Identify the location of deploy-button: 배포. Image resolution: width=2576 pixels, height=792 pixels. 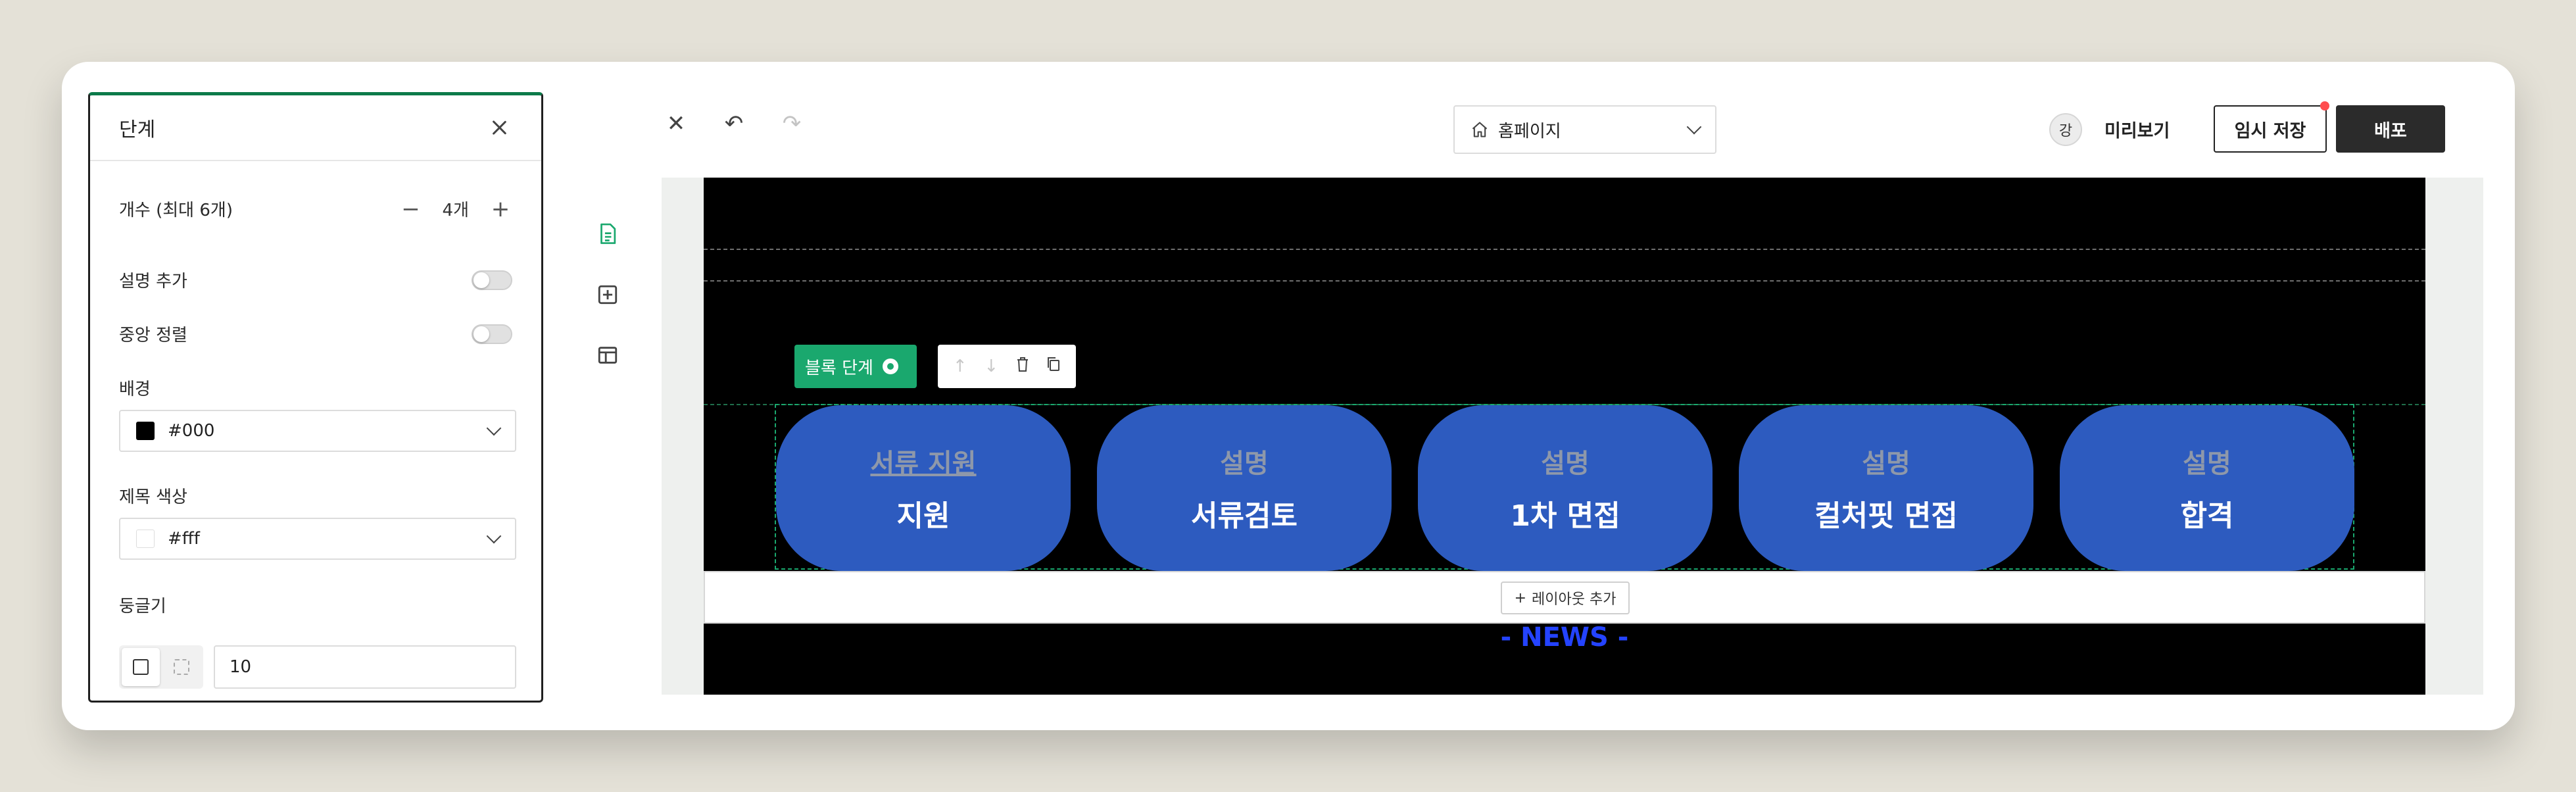
(2390, 129).